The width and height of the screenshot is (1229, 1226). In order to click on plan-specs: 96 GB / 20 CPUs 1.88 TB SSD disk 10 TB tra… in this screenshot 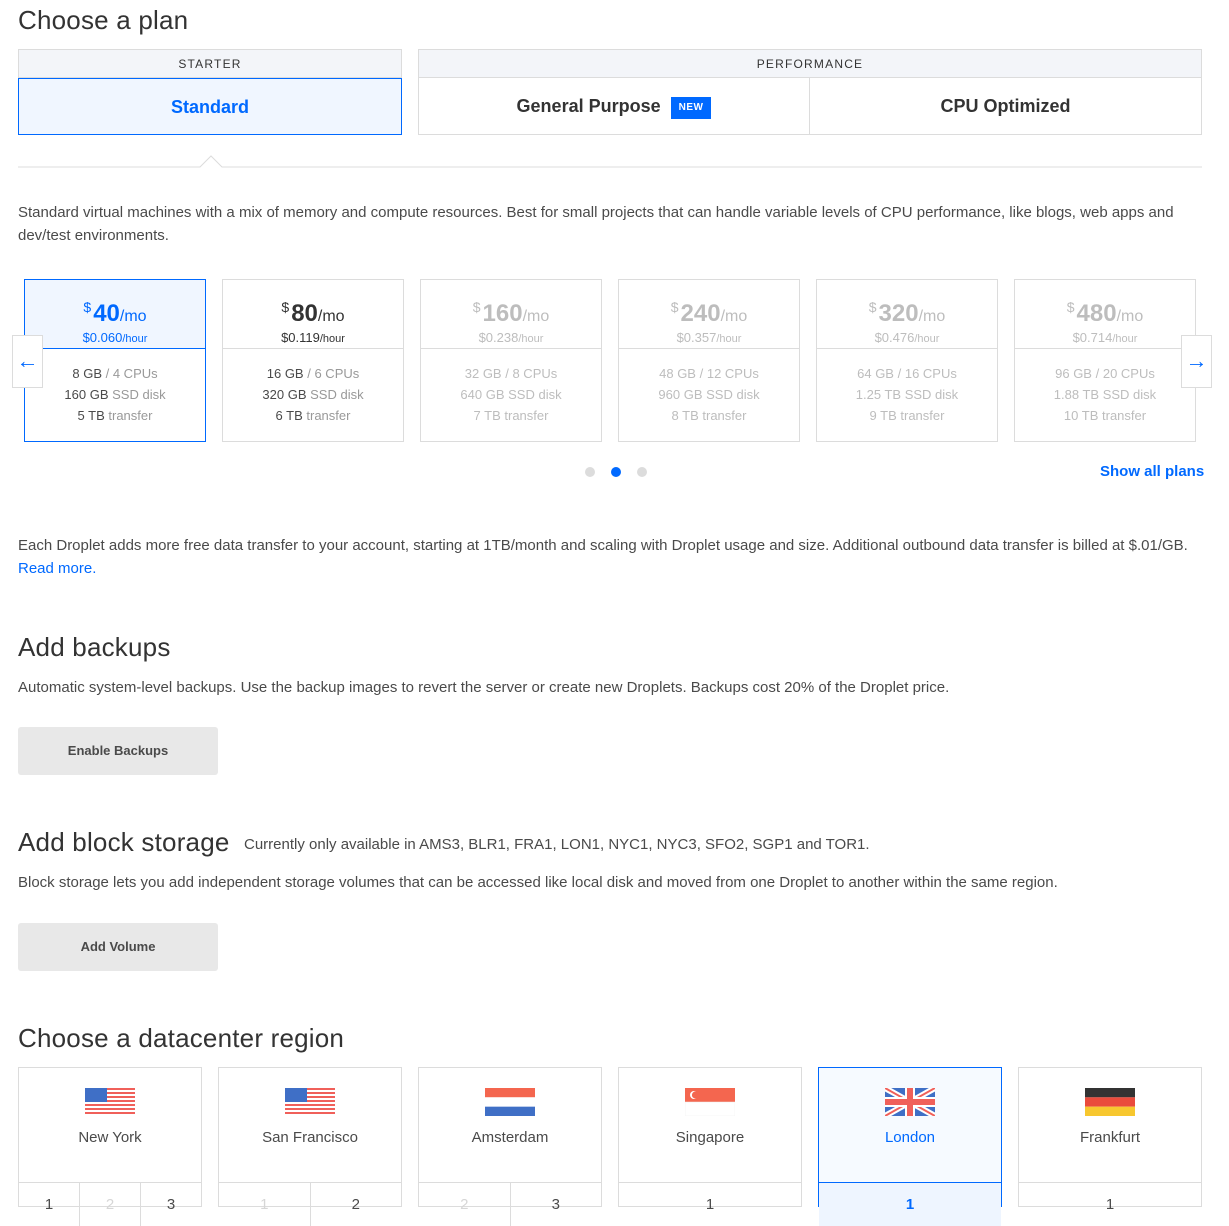, I will do `click(1105, 387)`.